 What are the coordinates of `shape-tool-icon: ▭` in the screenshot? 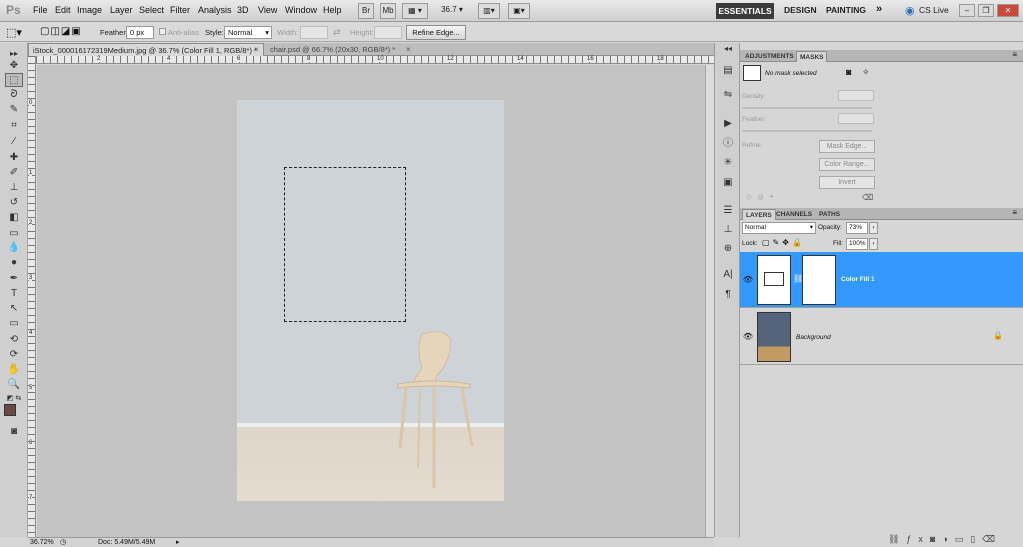 It's located at (14, 324).